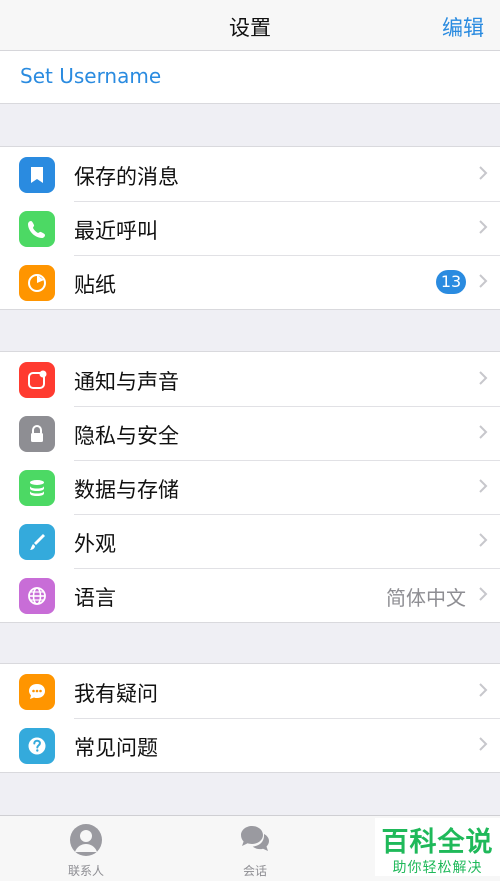  What do you see at coordinates (254, 871) in the screenshot?
I see `tab-label: 会话` at bounding box center [254, 871].